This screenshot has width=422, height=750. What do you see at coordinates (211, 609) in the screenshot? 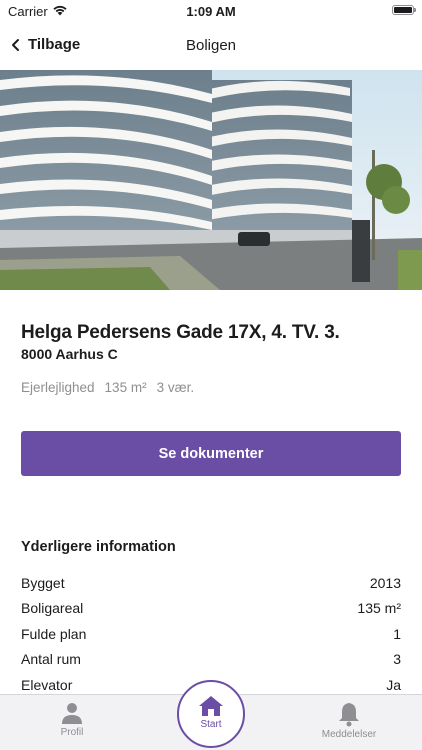
I see `info-row-living-area: Boligareal 135 m²` at bounding box center [211, 609].